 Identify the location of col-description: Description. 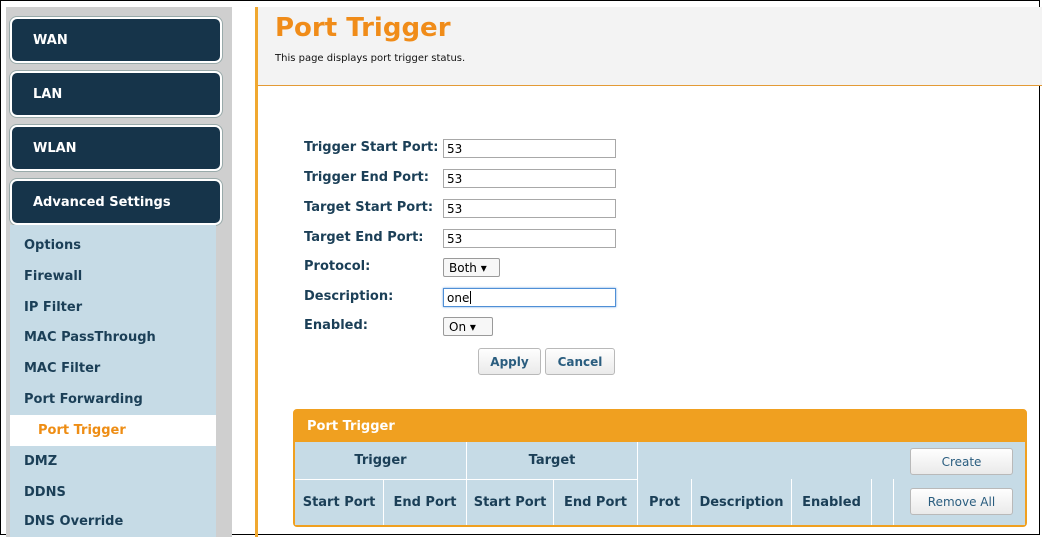
(741, 502).